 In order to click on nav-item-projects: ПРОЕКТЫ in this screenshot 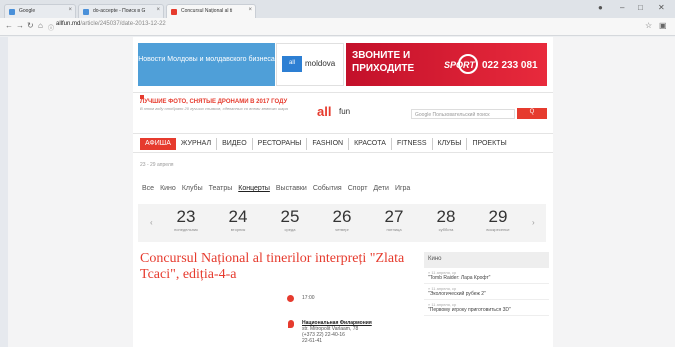, I will do `click(489, 144)`.